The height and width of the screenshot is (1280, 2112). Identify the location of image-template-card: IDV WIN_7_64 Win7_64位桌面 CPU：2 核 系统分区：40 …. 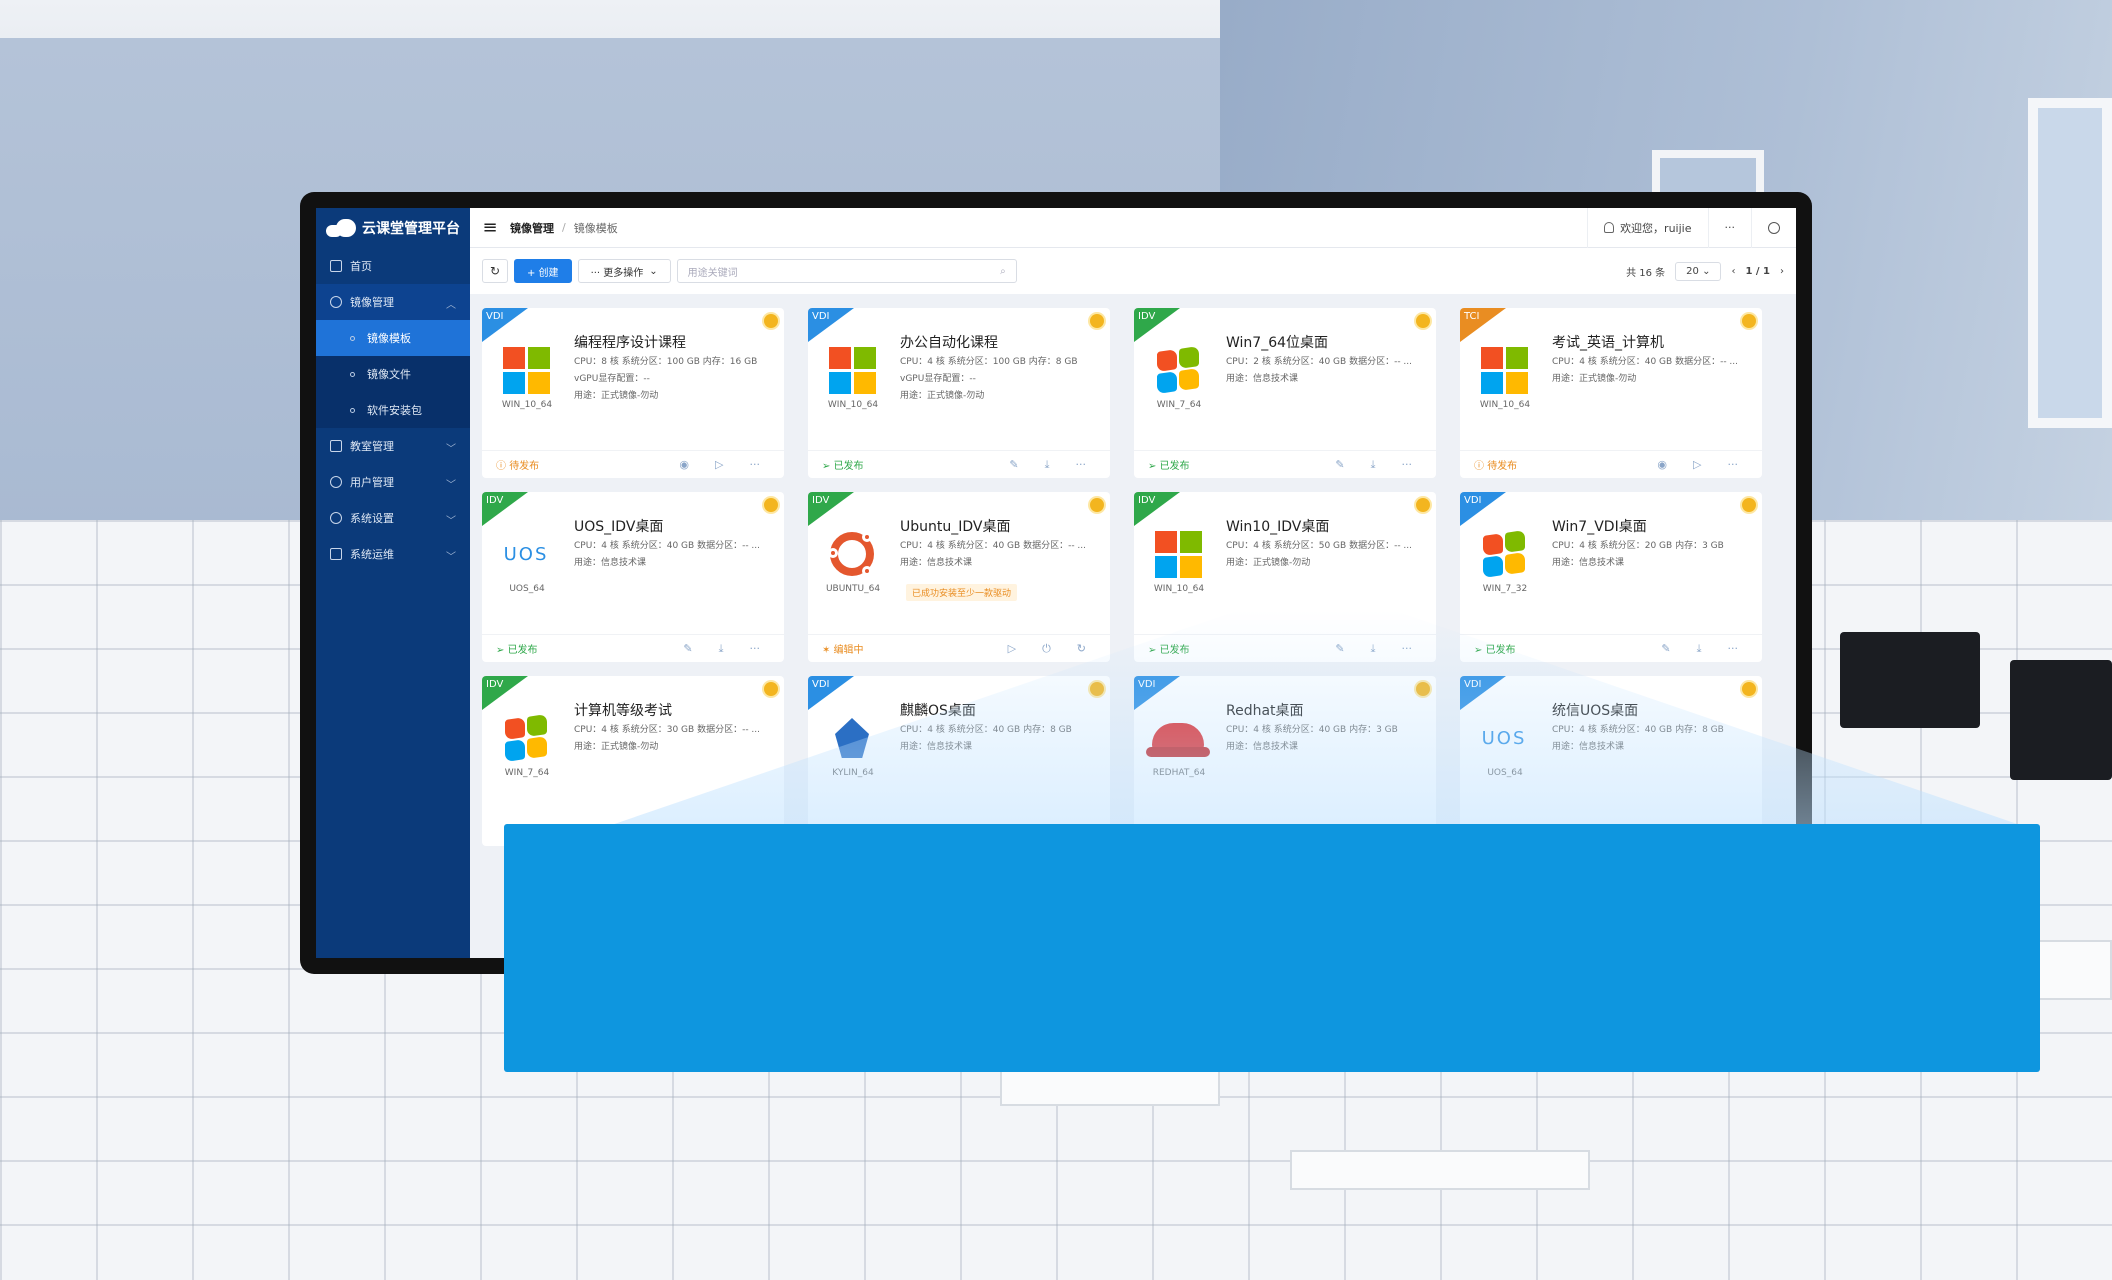
(1285, 393).